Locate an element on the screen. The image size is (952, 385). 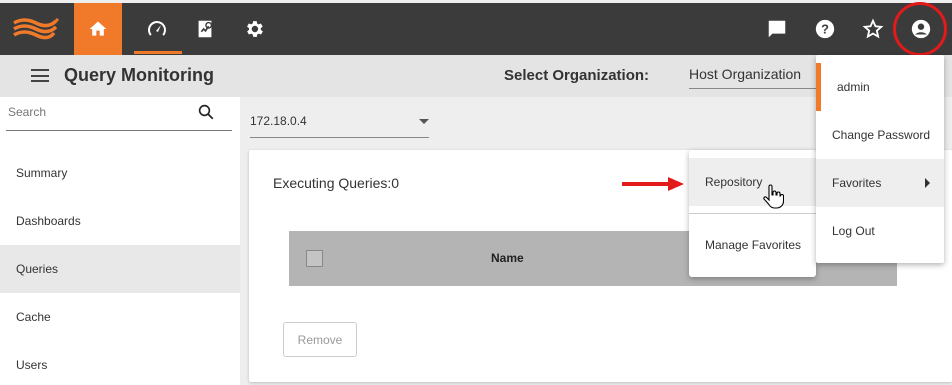
organization-select-underline is located at coordinates (754, 88).